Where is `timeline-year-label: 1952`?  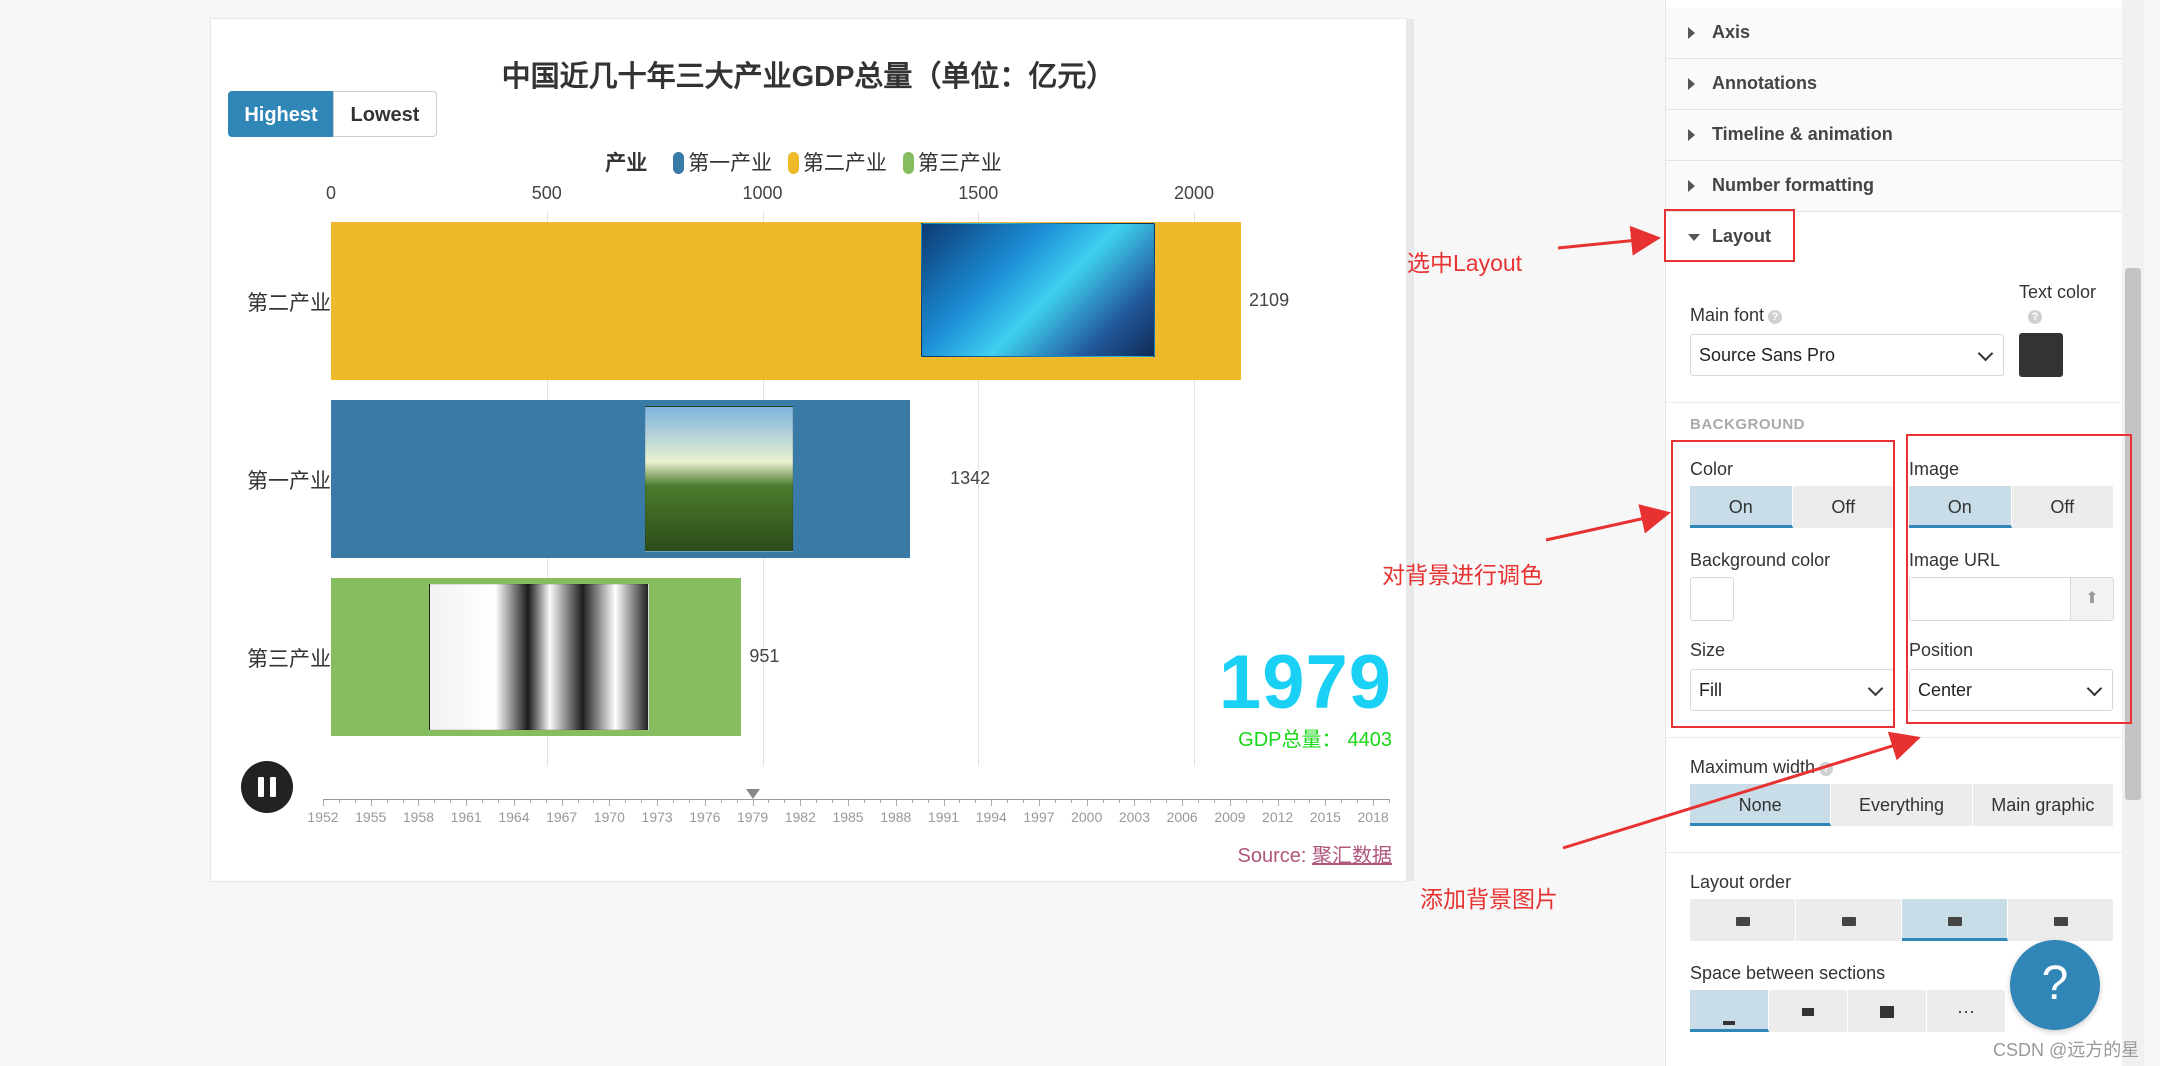
timeline-year-label: 1952 is located at coordinates (322, 817).